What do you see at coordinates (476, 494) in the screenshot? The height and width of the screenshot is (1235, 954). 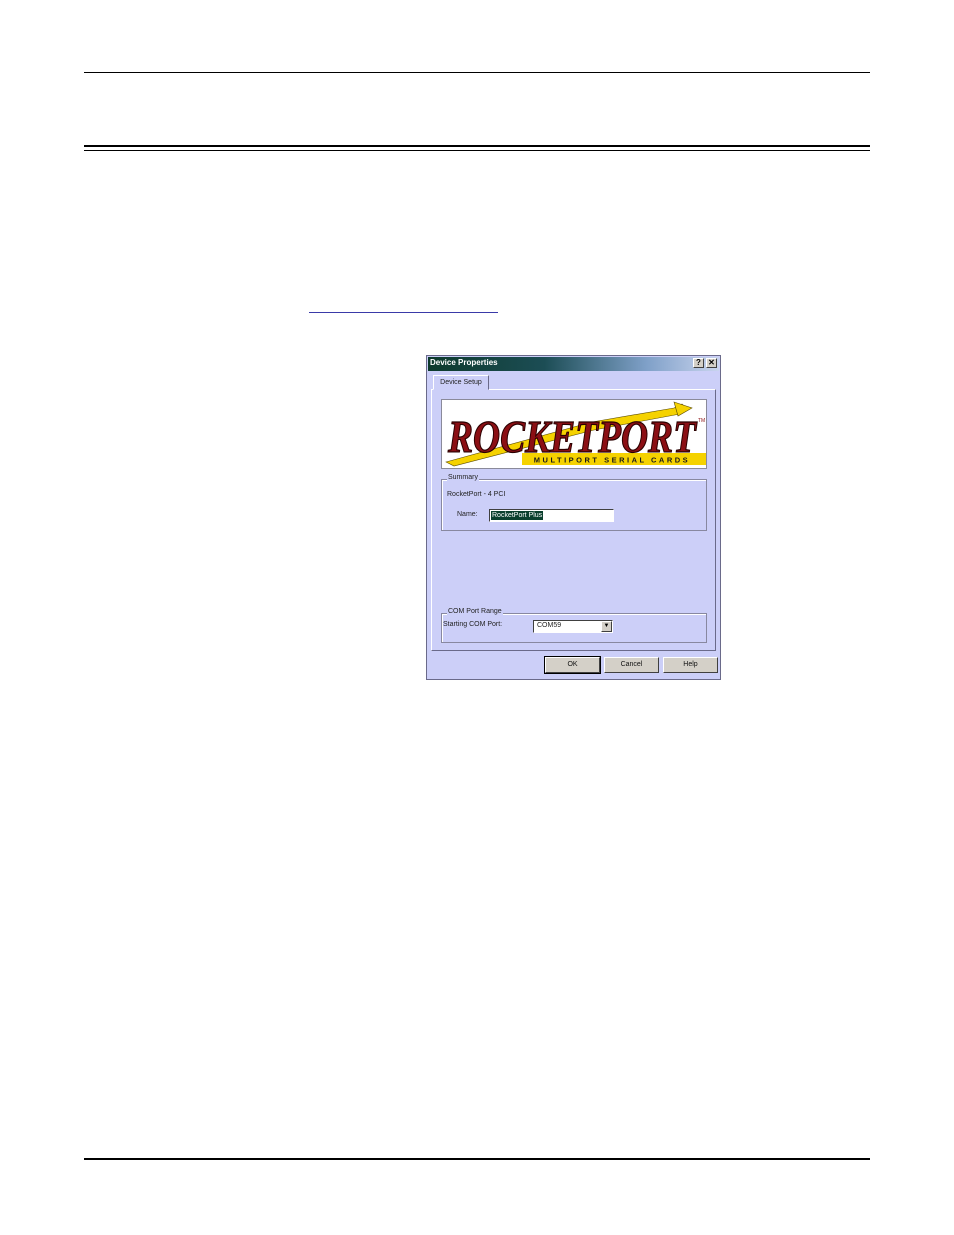 I see `device-model: RocketPort - 4 PCI` at bounding box center [476, 494].